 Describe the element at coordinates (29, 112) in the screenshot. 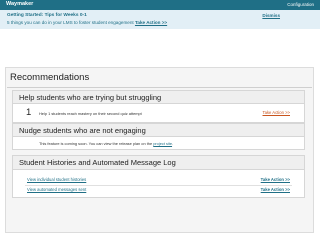

I see `student-count: 1` at that location.